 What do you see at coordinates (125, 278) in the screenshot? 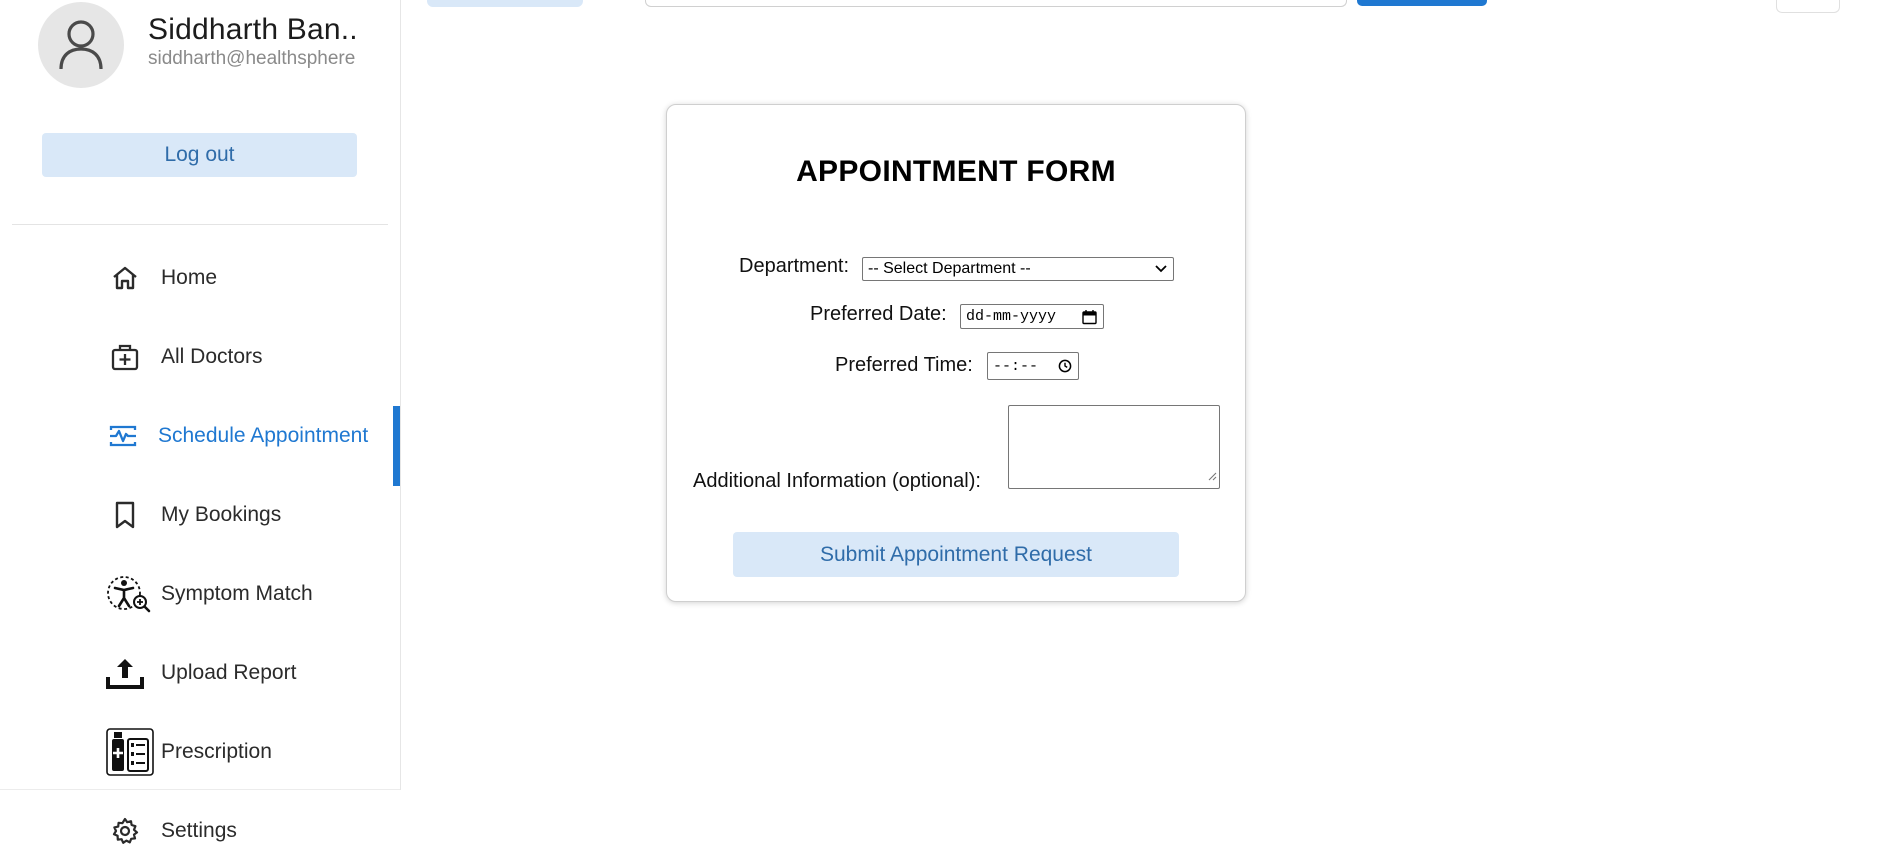
I see `home-icon` at bounding box center [125, 278].